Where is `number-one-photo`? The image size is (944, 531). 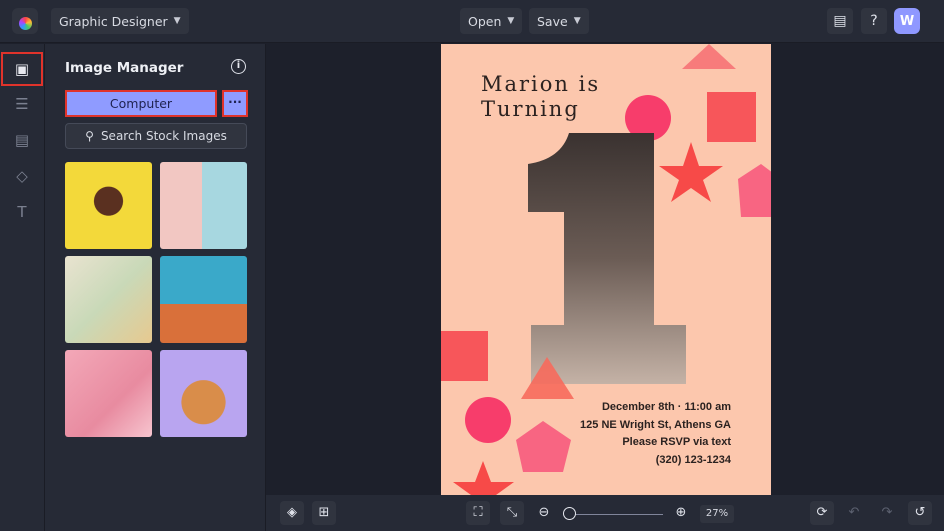 number-one-photo is located at coordinates (607, 258).